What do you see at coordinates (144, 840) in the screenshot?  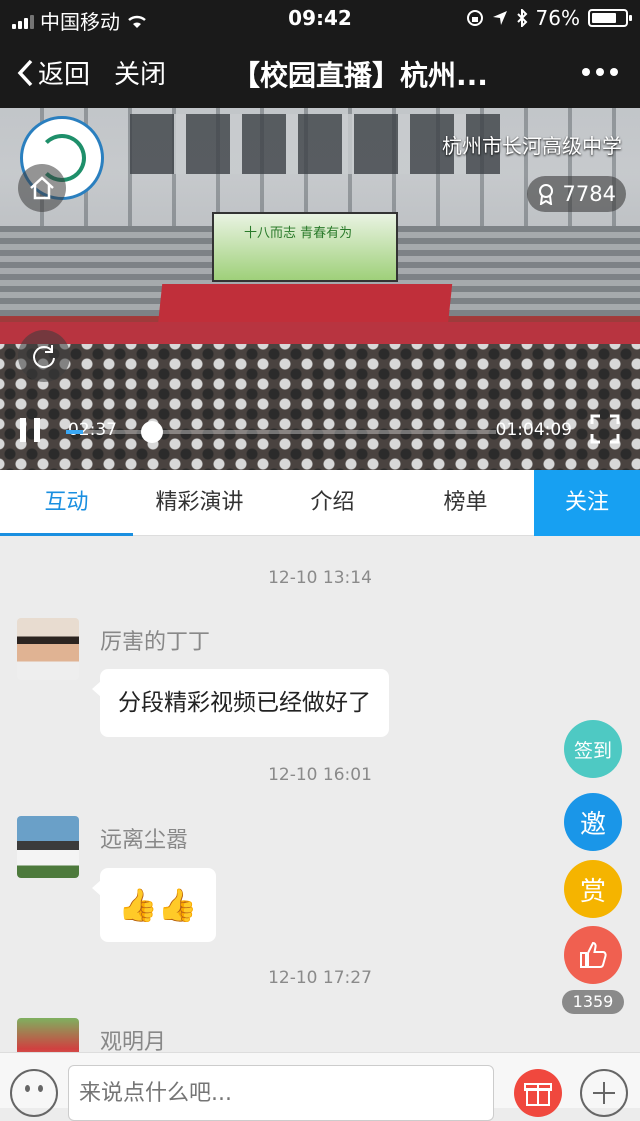 I see `username: 远离尘嚣` at bounding box center [144, 840].